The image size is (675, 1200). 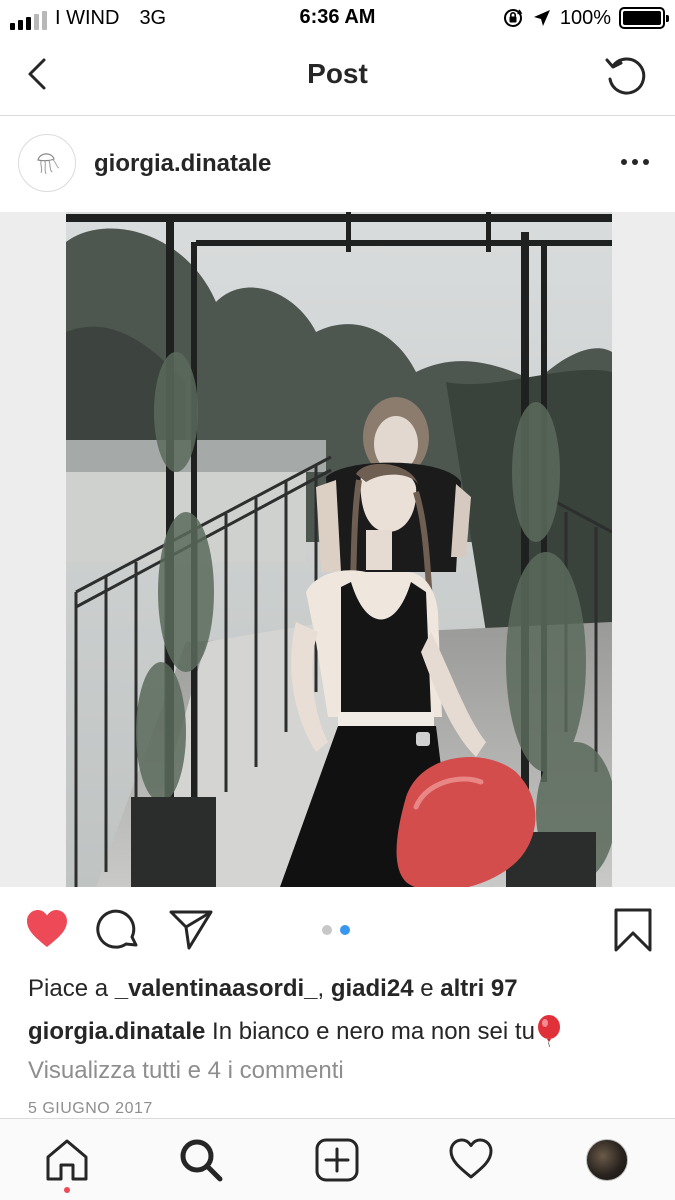 I want to click on location-arrow-icon, so click(x=541, y=18).